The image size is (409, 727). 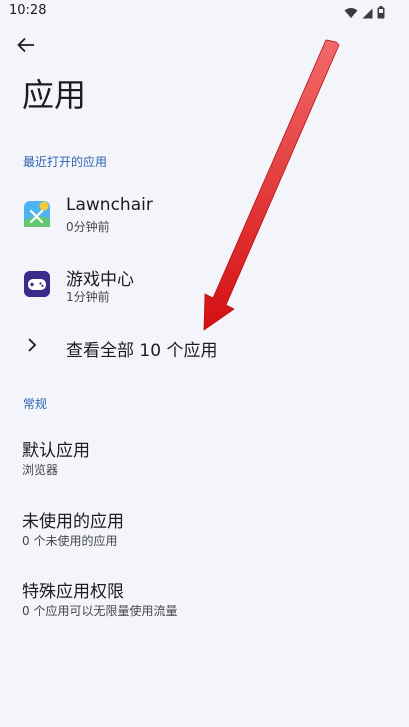 I want to click on back-button, so click(x=26, y=47).